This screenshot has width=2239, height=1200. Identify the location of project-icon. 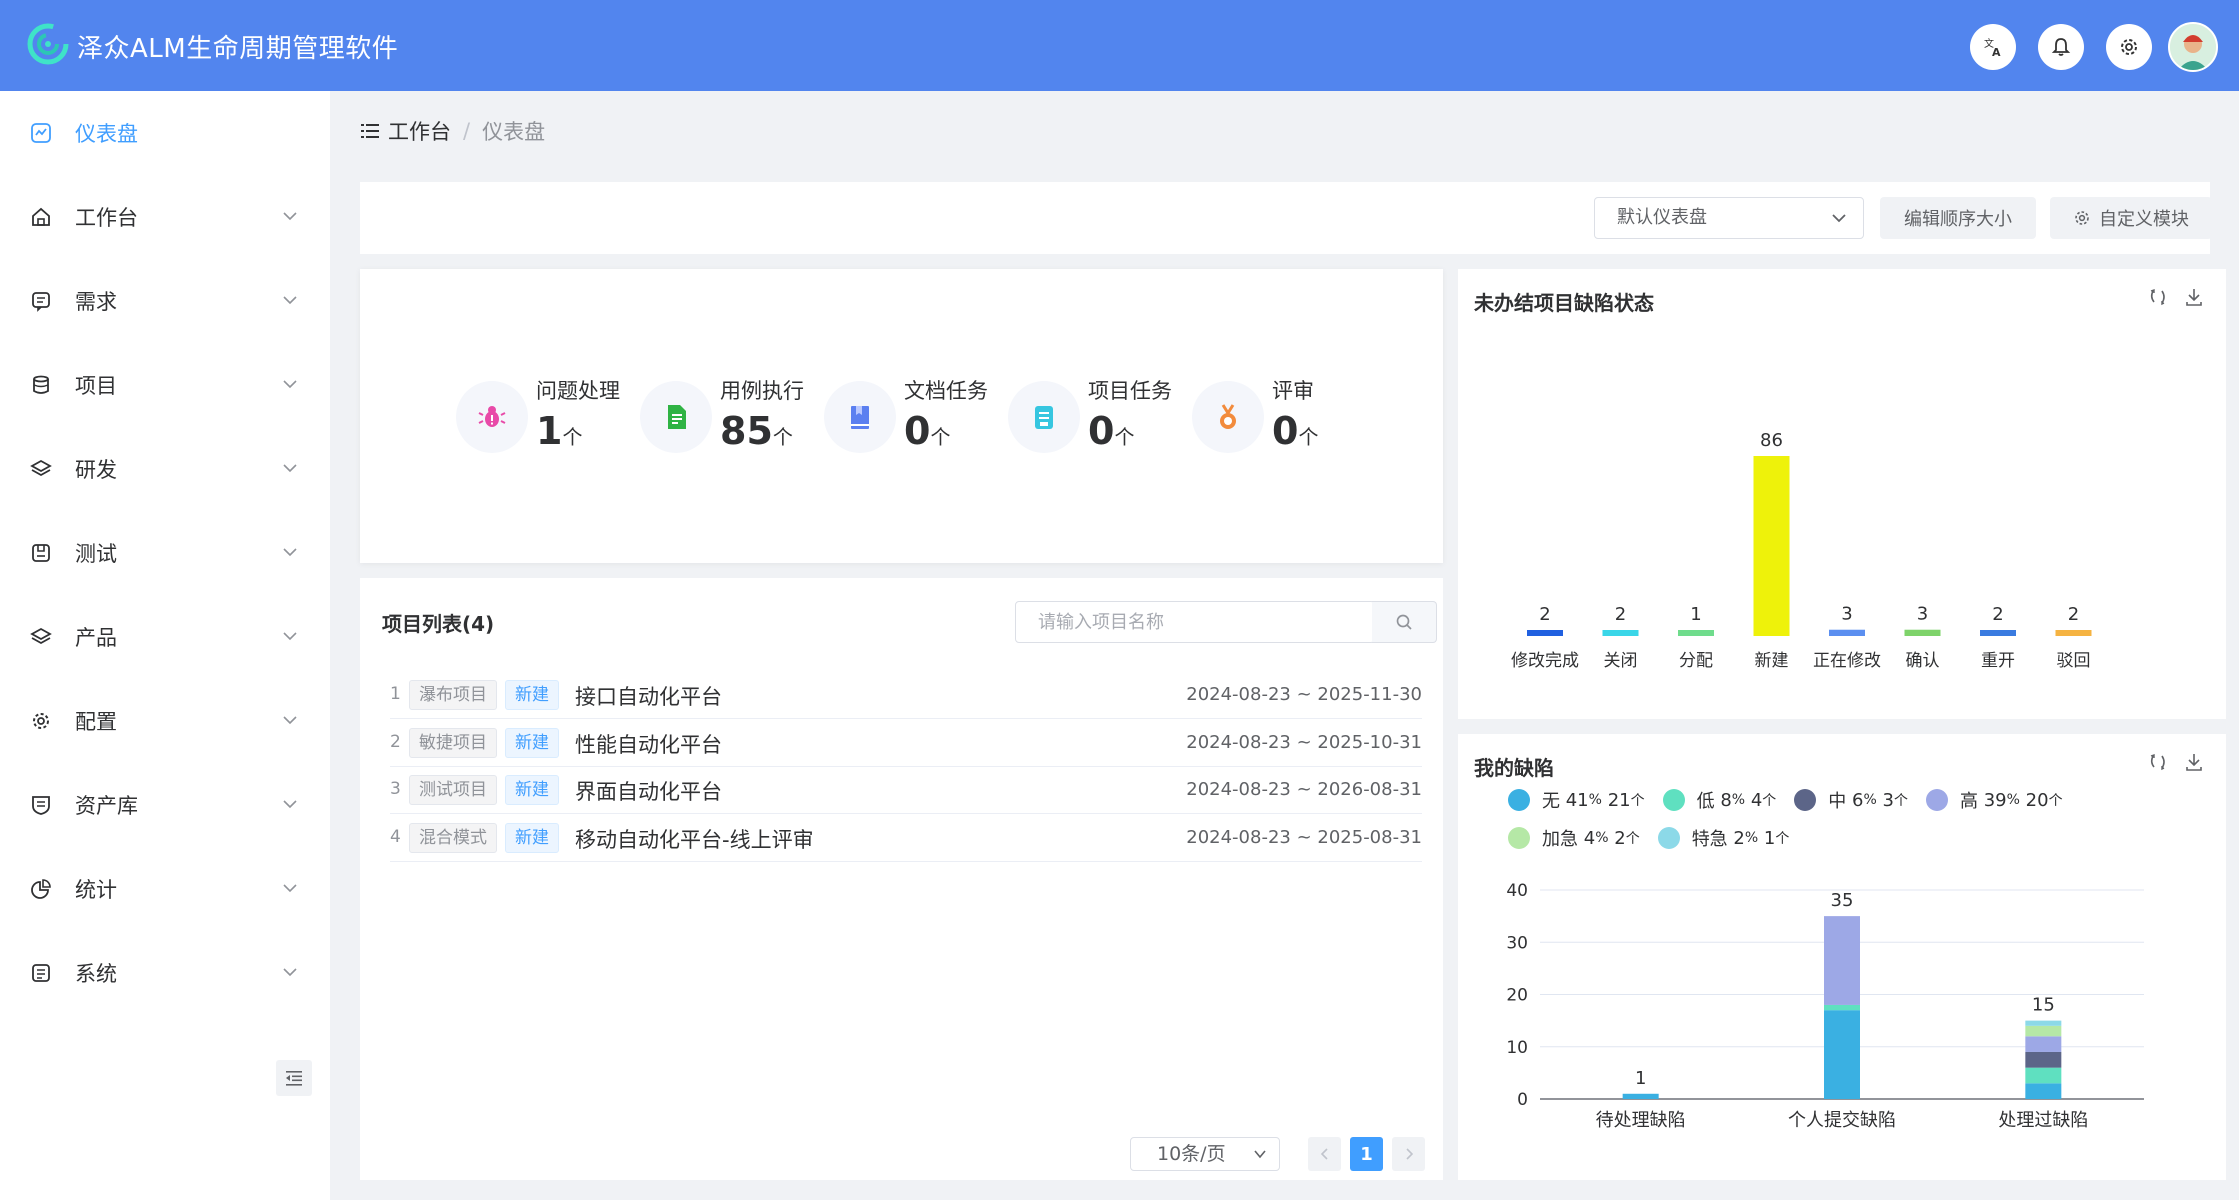
(41, 384).